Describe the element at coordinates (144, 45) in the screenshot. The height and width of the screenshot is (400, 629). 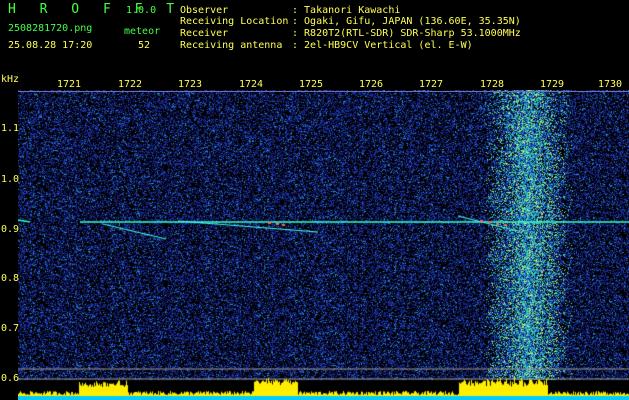
I see `meteor-count: 52` at that location.